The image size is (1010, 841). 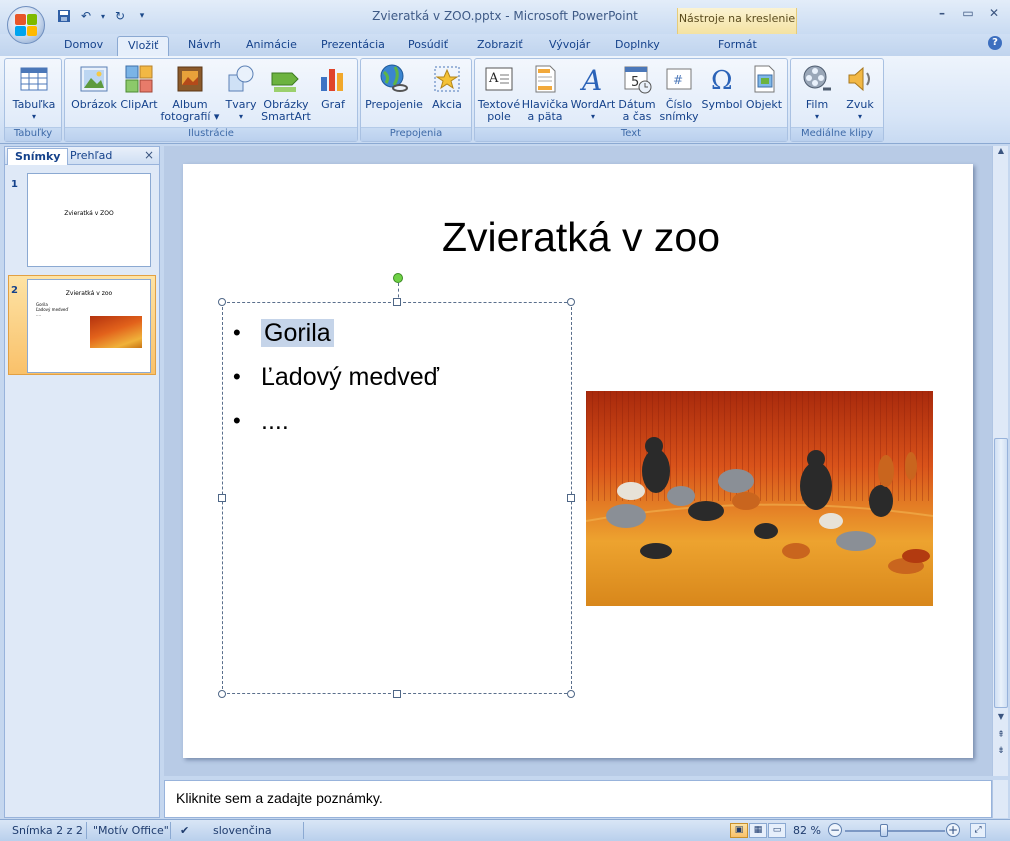 What do you see at coordinates (968, 15) in the screenshot?
I see `maximize-icon: ▭` at bounding box center [968, 15].